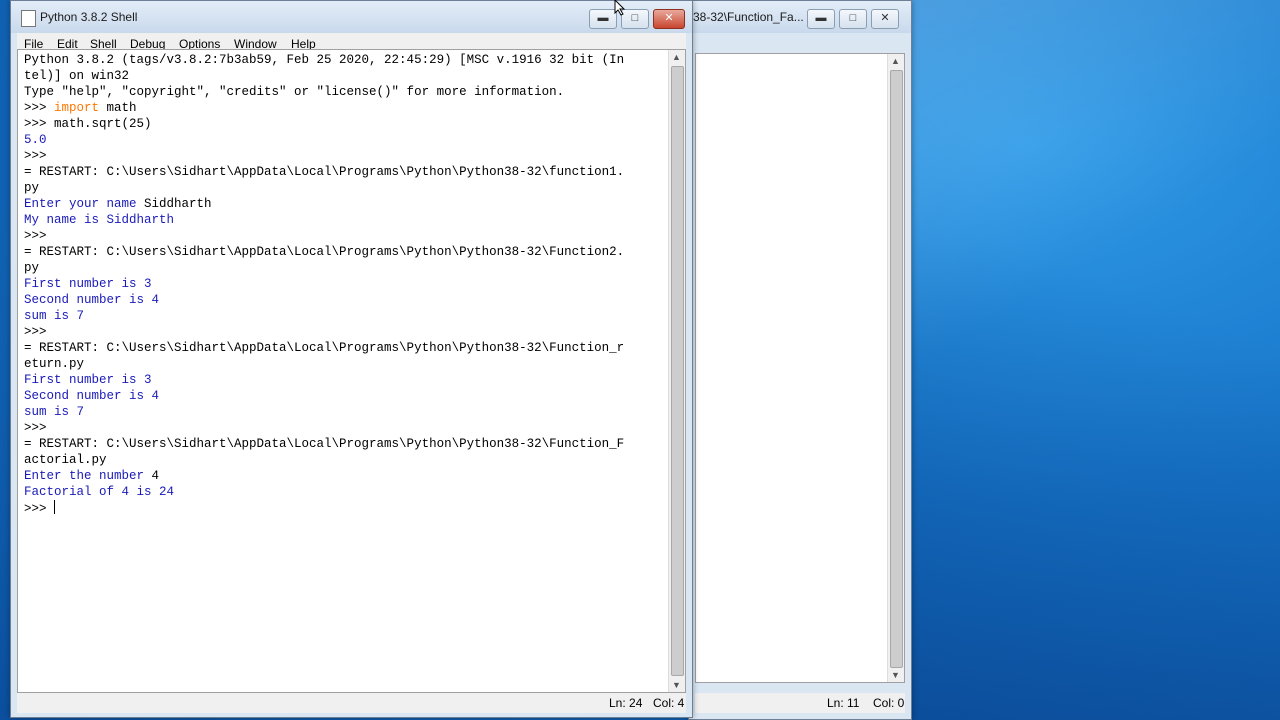  I want to click on output-text: Enter your name, so click(84, 204).